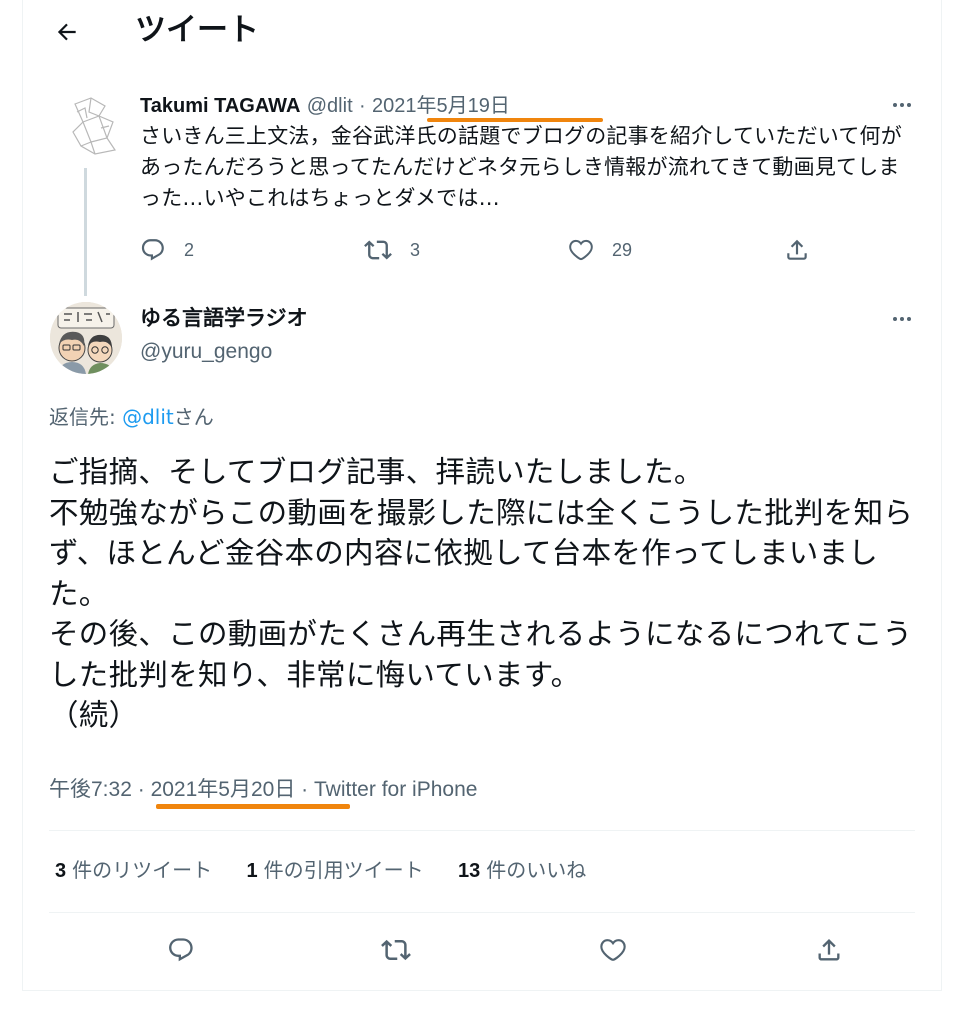 Image resolution: width=964 pixels, height=1024 pixels. What do you see at coordinates (197, 30) in the screenshot?
I see `page-title: ツイート` at bounding box center [197, 30].